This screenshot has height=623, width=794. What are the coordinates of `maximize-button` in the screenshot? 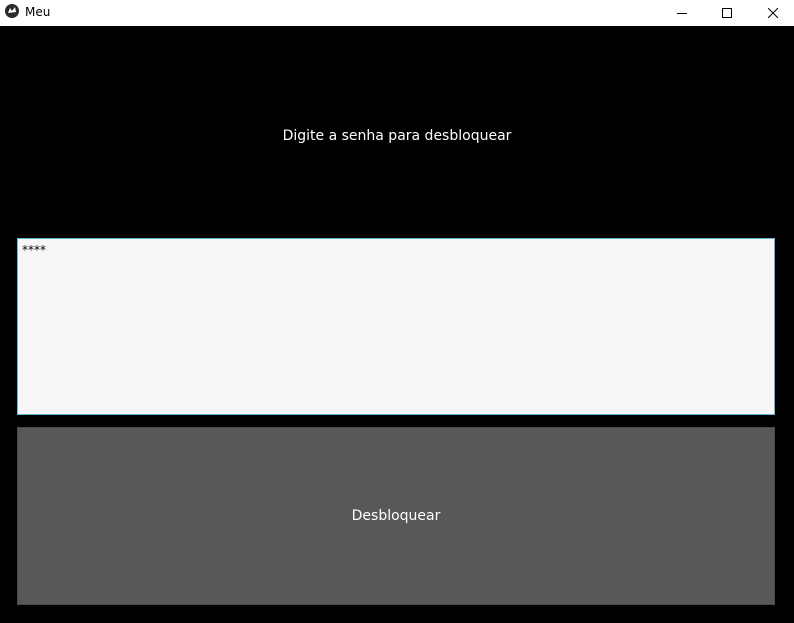 It's located at (727, 13).